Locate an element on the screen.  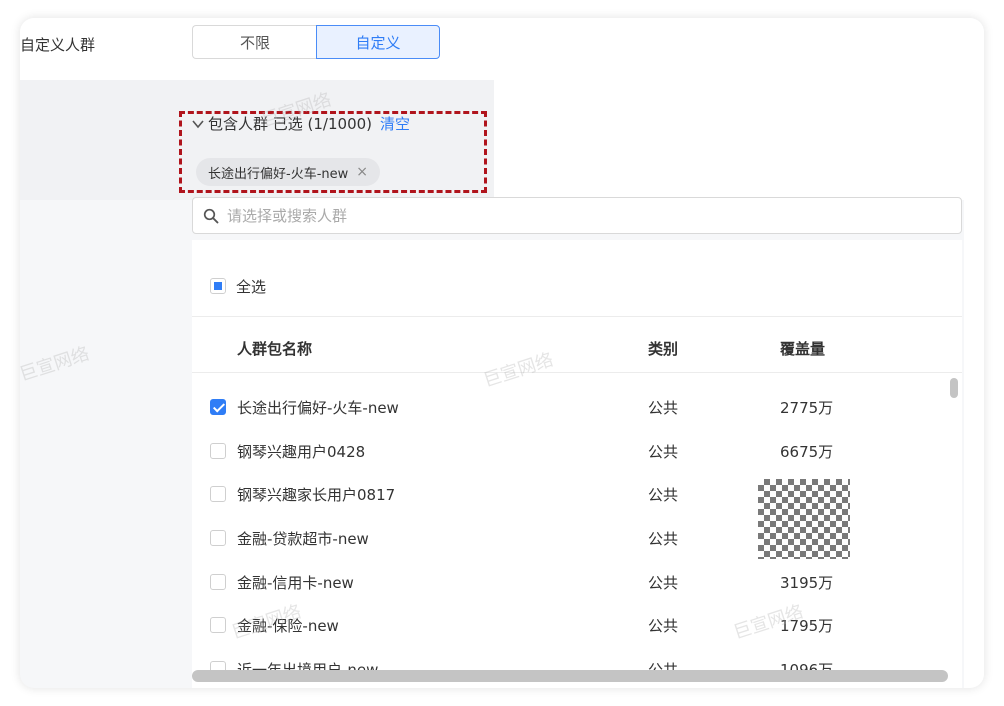
select-all-checkbox is located at coordinates (218, 286).